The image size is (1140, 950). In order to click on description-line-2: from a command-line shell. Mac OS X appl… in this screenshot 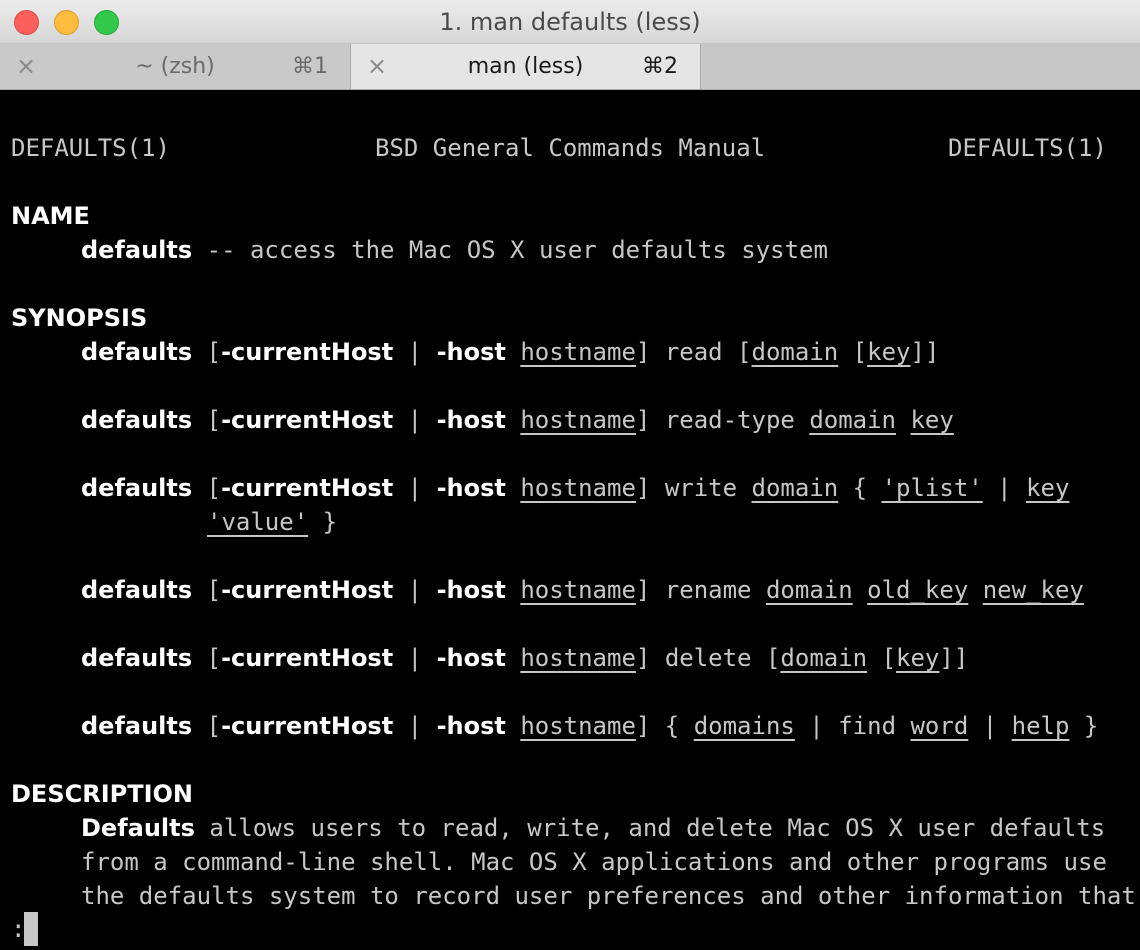, I will do `click(594, 862)`.